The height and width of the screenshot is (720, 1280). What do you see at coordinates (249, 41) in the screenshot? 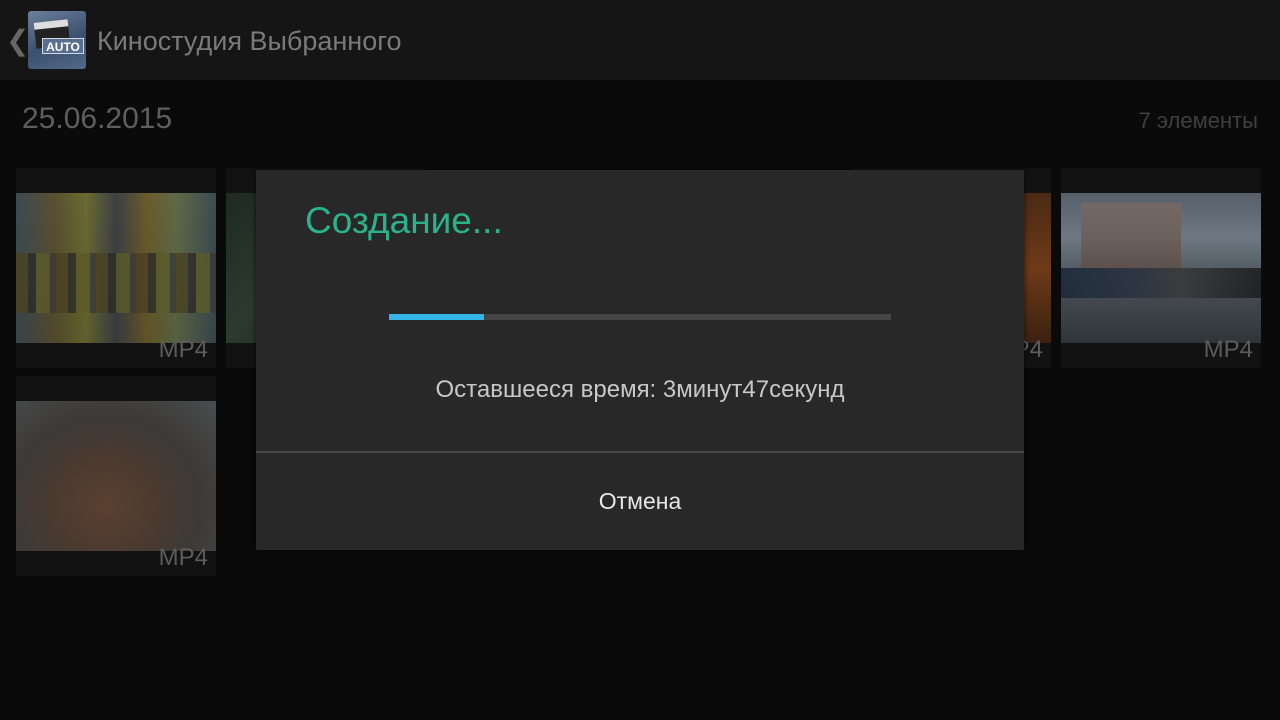
I see `app-title: Киностудия Выбранного` at bounding box center [249, 41].